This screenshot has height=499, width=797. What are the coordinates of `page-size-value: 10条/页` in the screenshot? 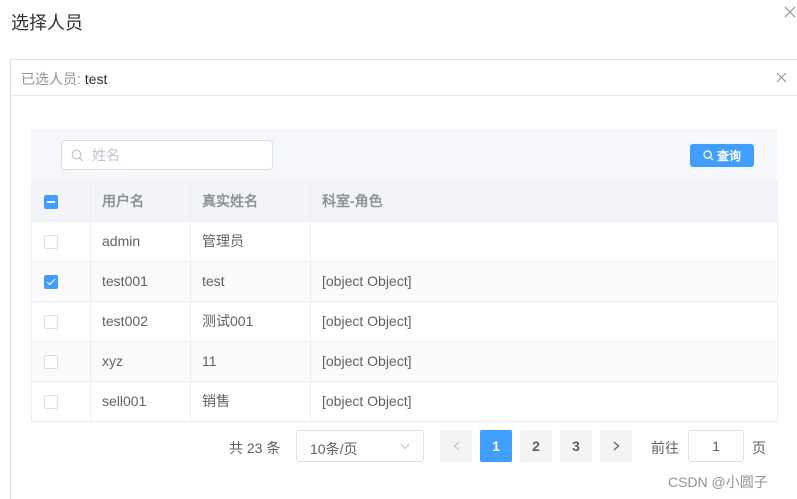 It's located at (334, 449).